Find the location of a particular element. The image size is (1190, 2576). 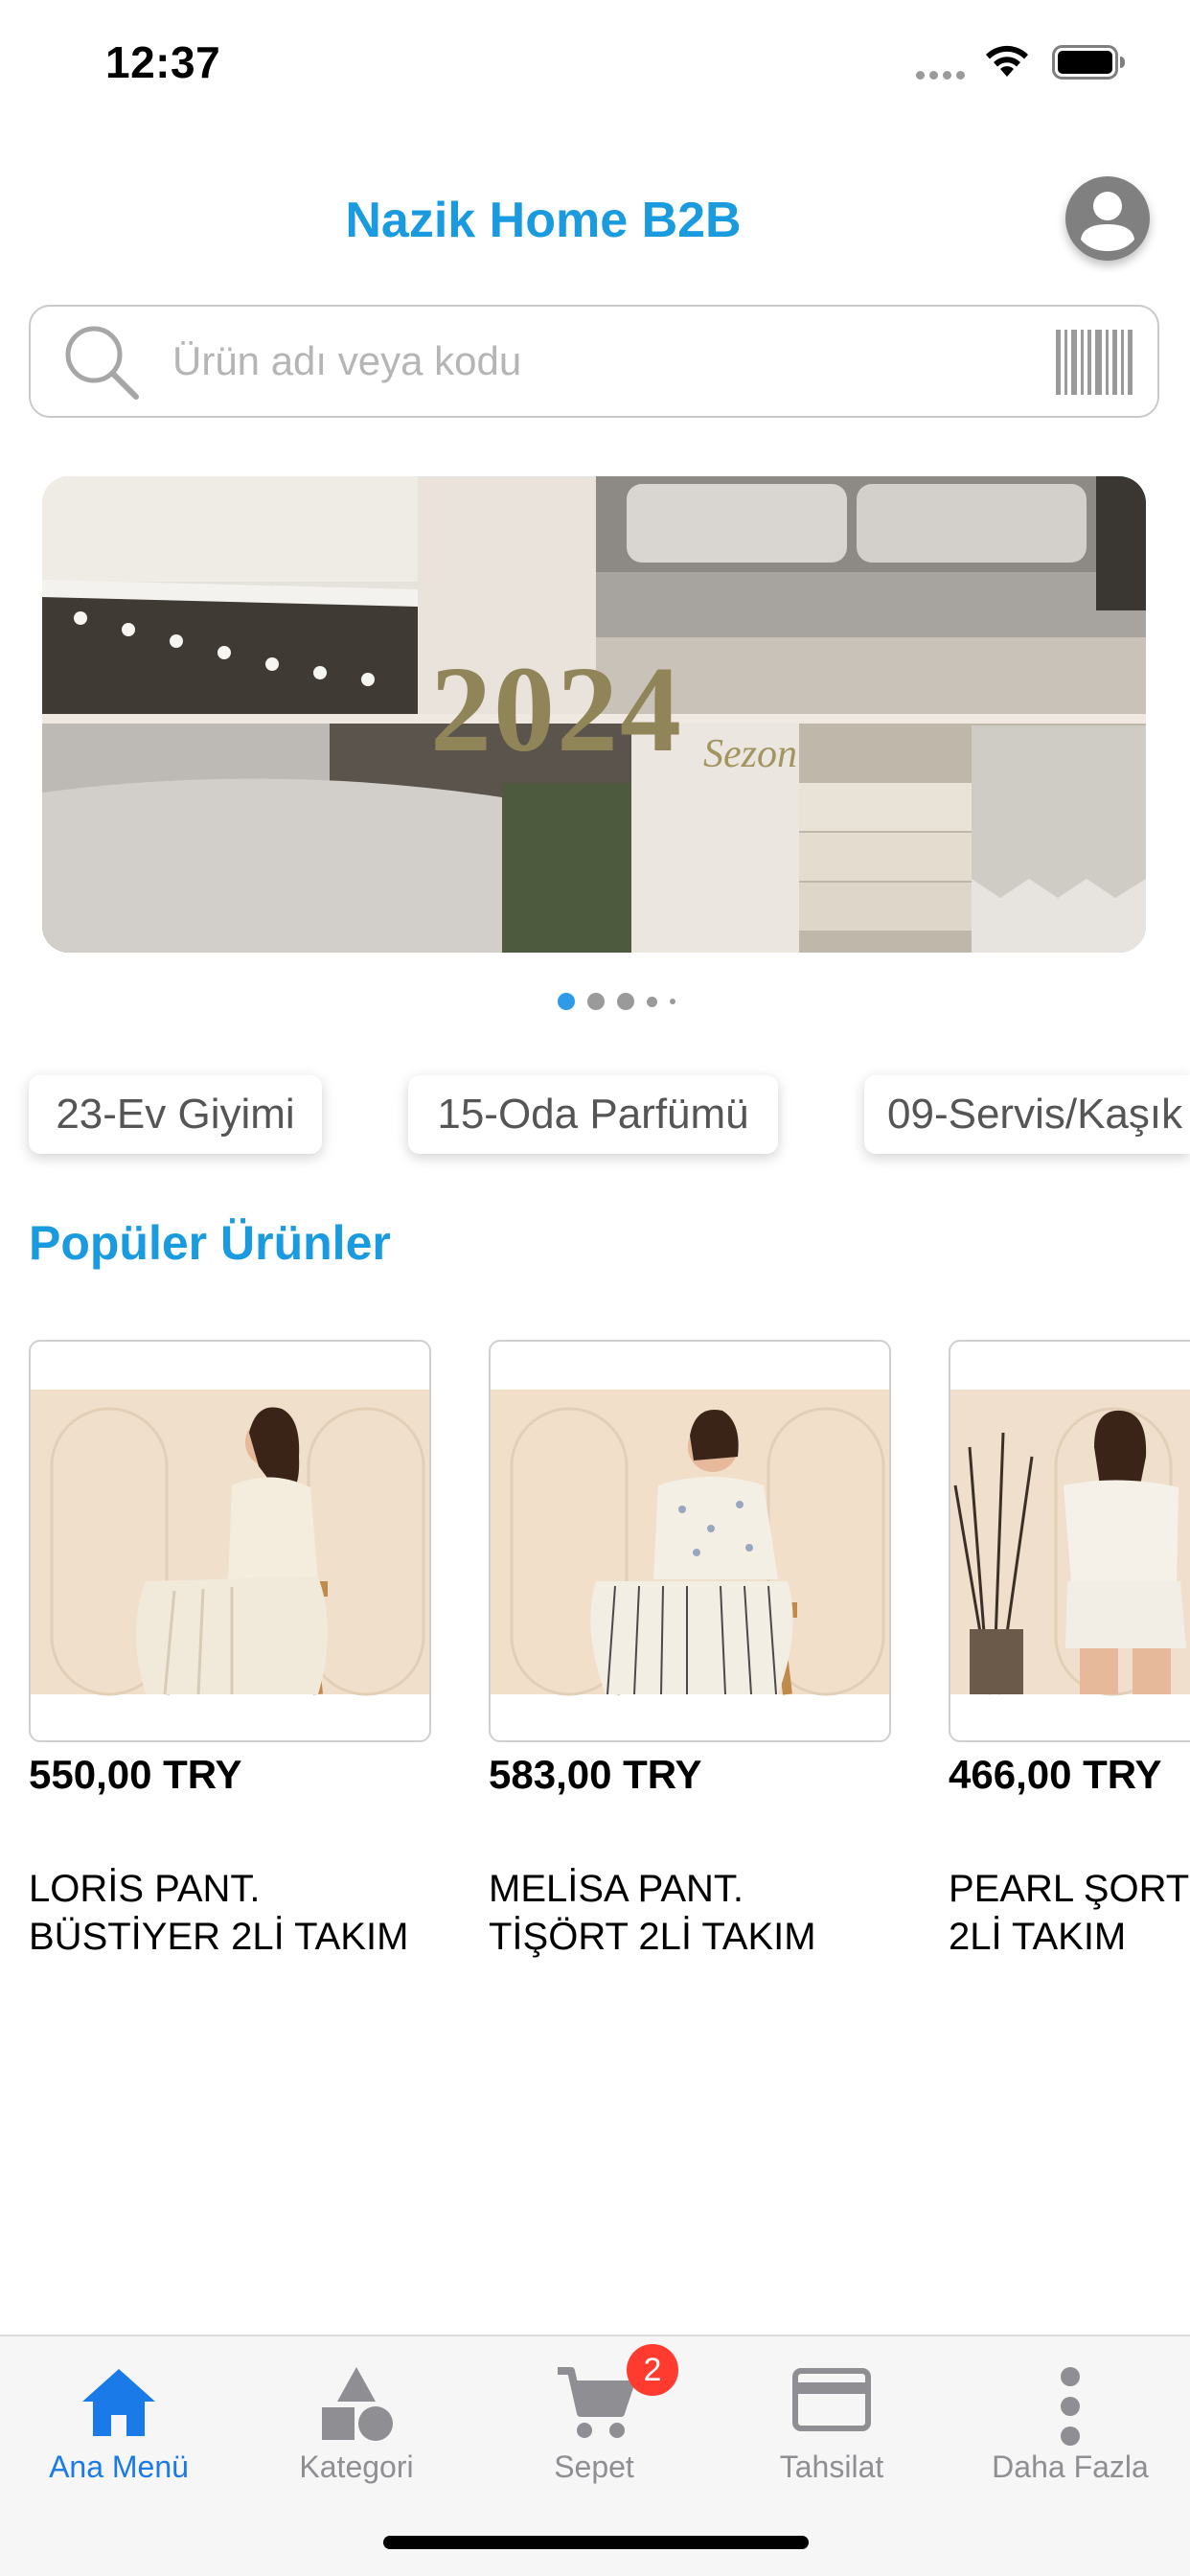

product-price: 583,00 TRY is located at coordinates (595, 1774).